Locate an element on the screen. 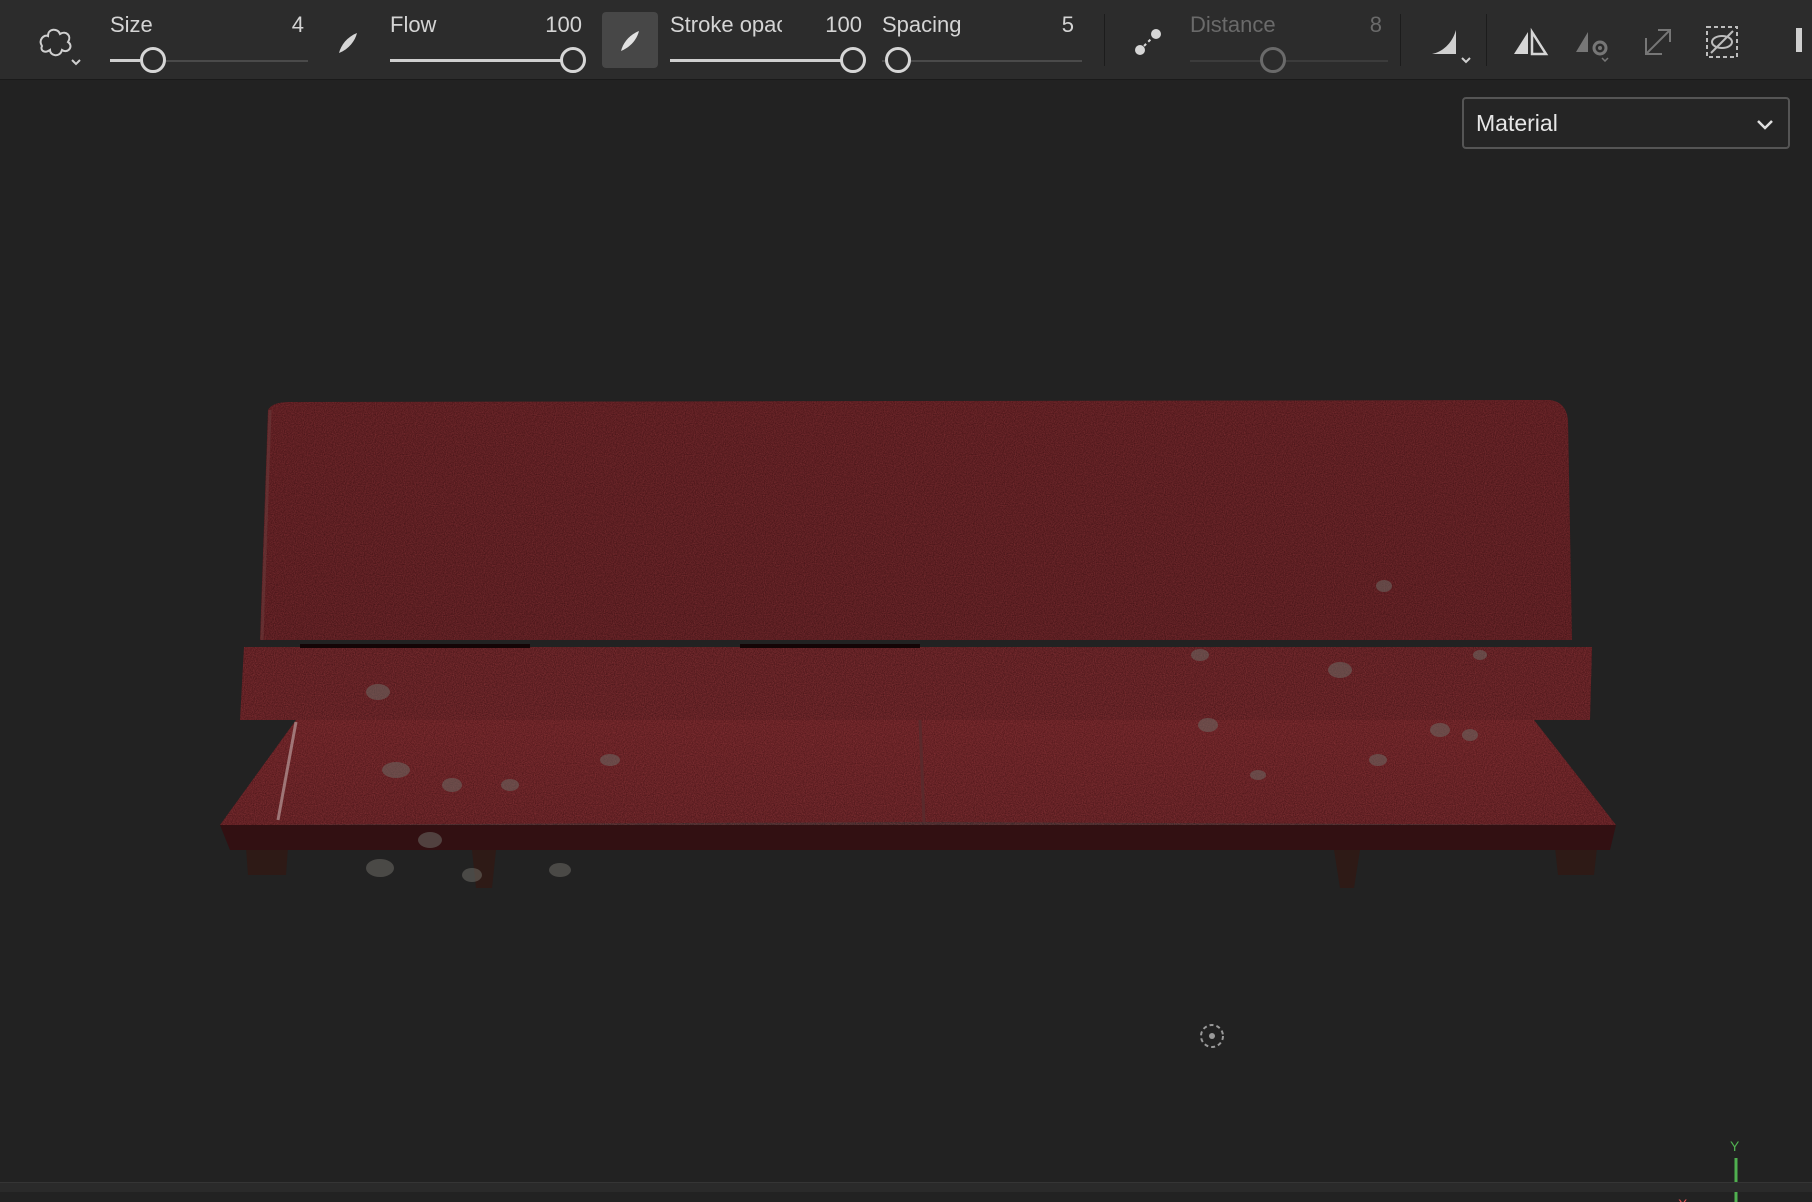  toolbar-overflow-handle is located at coordinates (1799, 40).